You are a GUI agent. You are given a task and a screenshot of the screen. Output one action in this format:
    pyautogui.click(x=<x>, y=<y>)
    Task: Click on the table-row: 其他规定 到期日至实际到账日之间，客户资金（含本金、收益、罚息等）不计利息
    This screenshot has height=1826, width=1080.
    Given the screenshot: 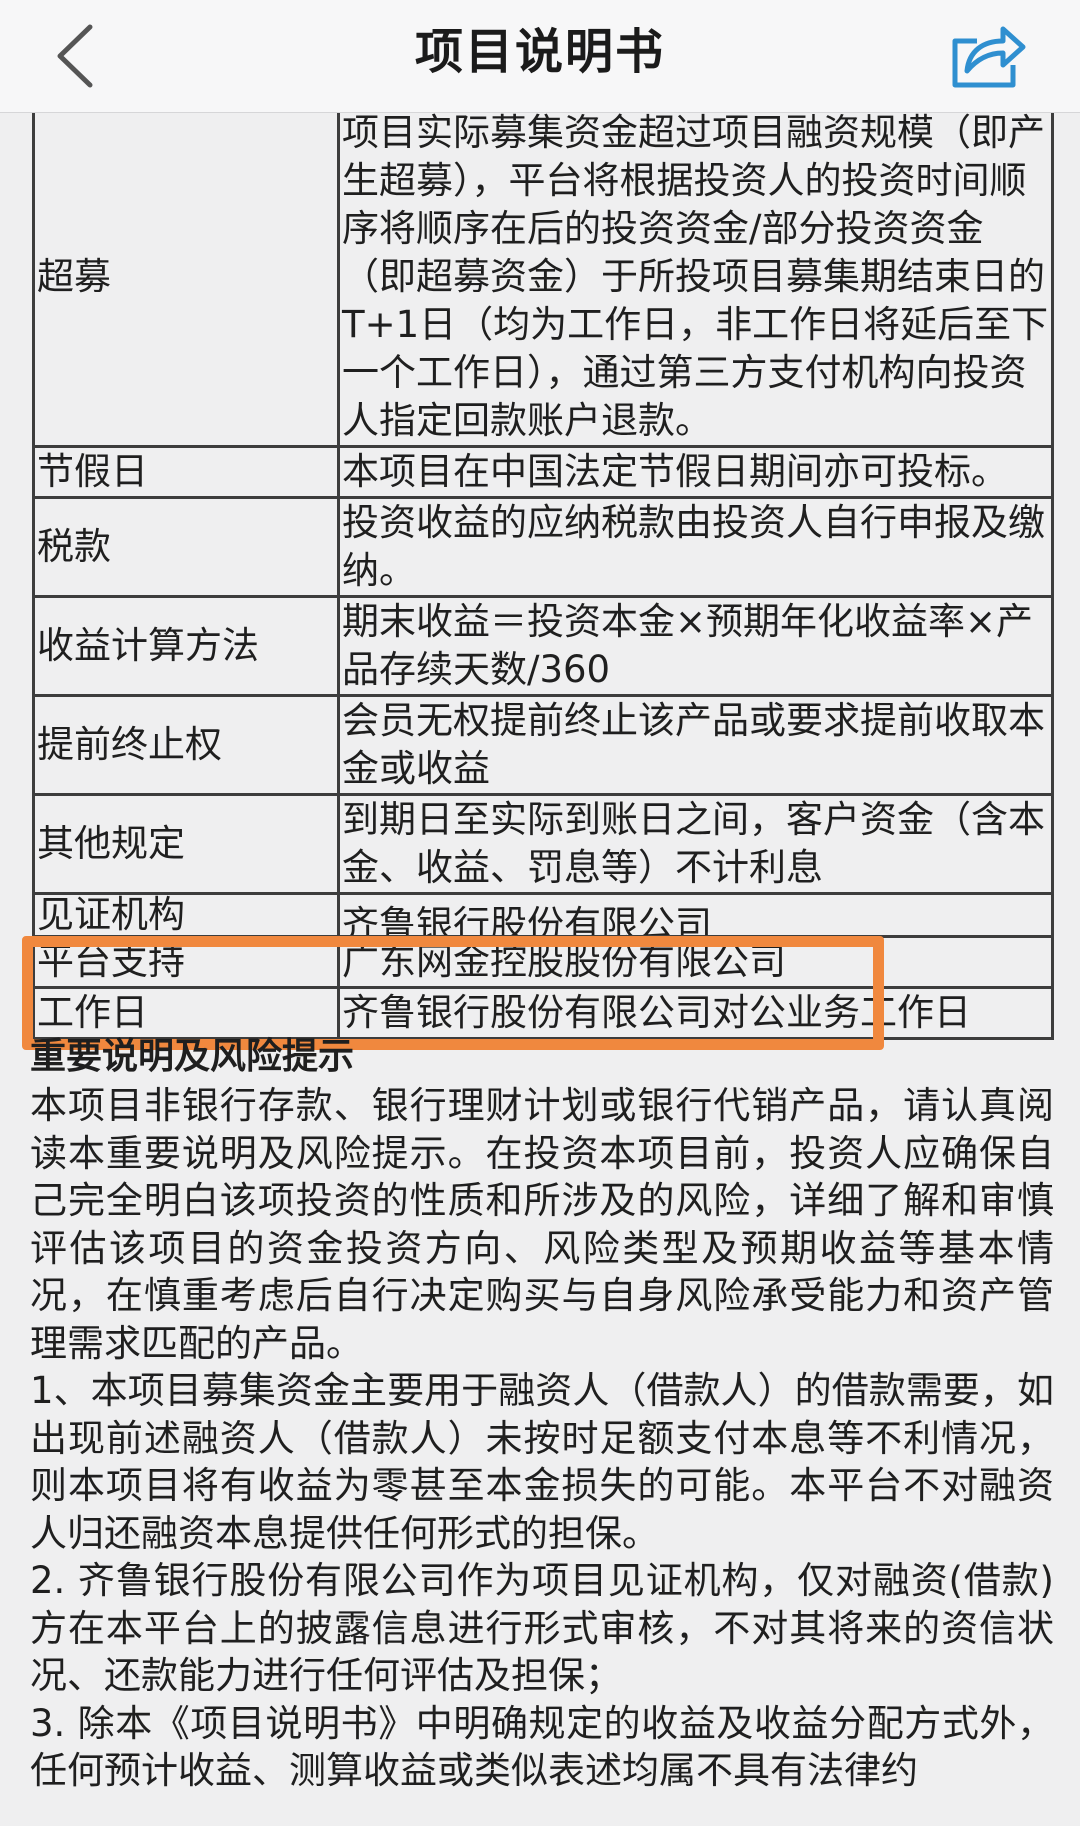 What is the action you would take?
    pyautogui.click(x=543, y=845)
    